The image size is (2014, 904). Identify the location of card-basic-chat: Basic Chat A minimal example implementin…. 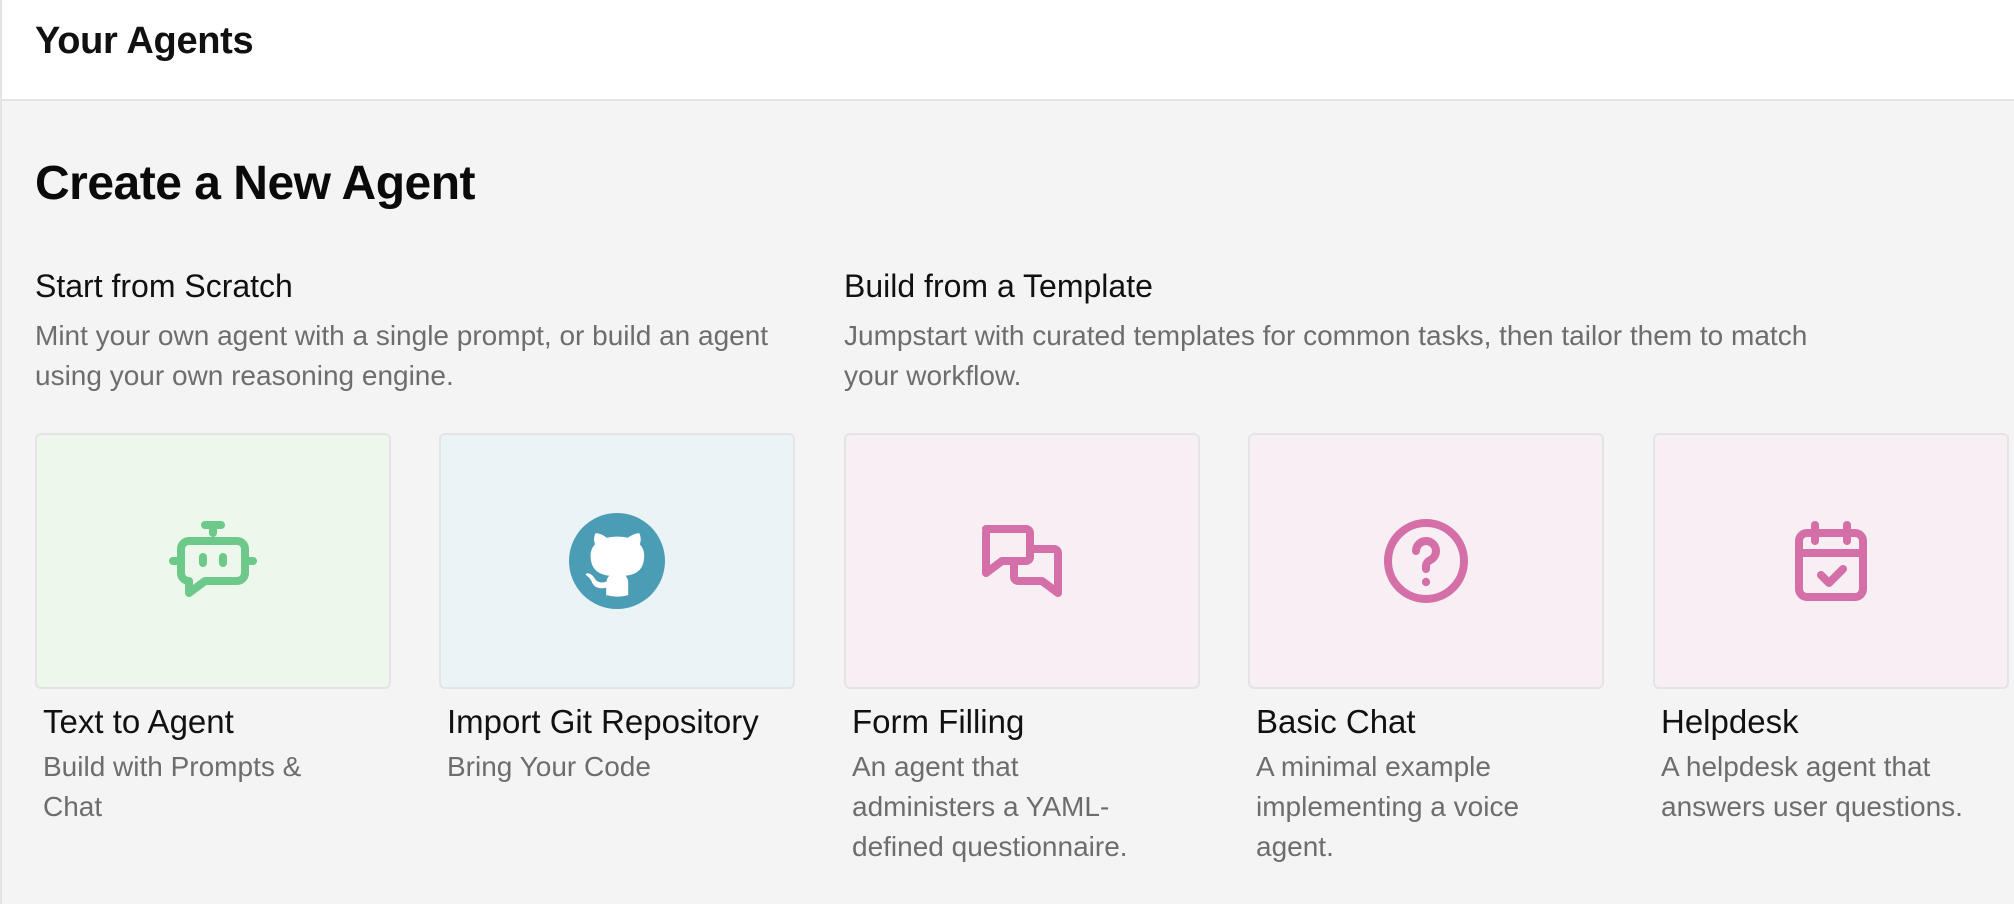
(1426, 650).